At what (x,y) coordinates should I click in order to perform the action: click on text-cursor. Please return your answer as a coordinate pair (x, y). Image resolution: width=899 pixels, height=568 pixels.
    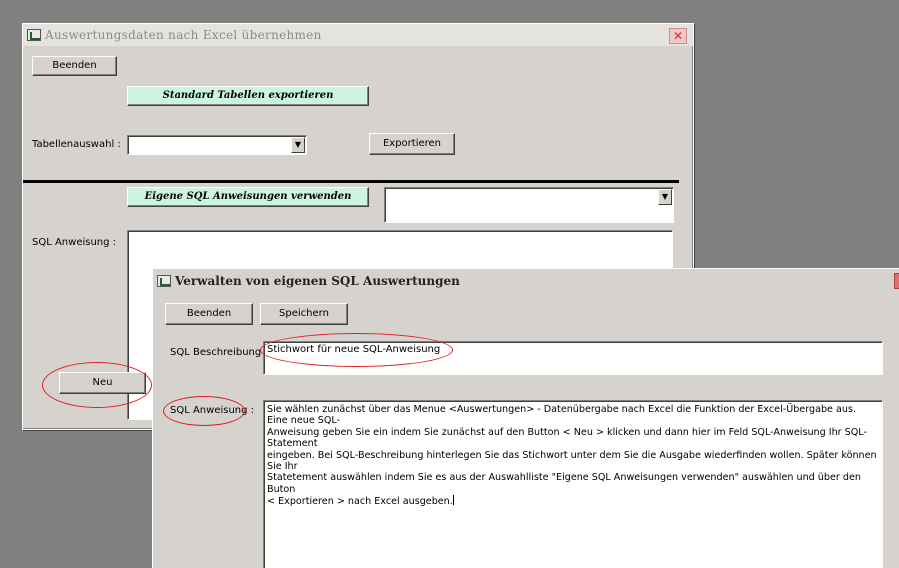
    Looking at the image, I should click on (453, 500).